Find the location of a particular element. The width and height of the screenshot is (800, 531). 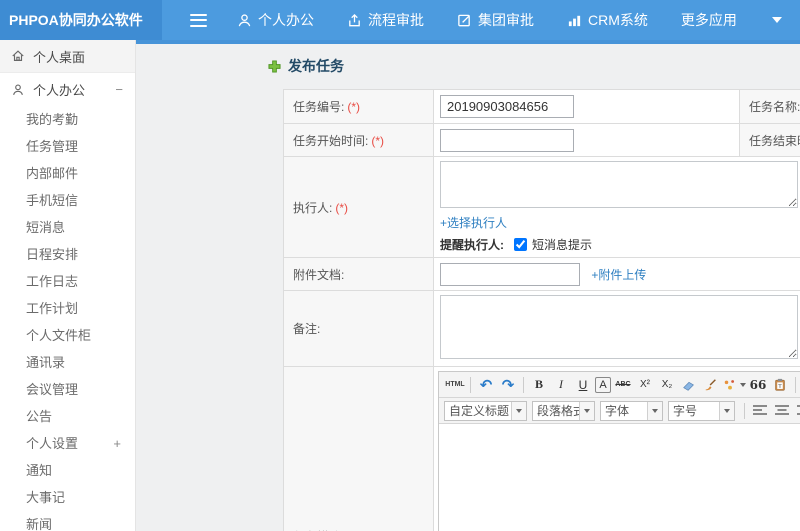

task-number-input is located at coordinates (507, 106).